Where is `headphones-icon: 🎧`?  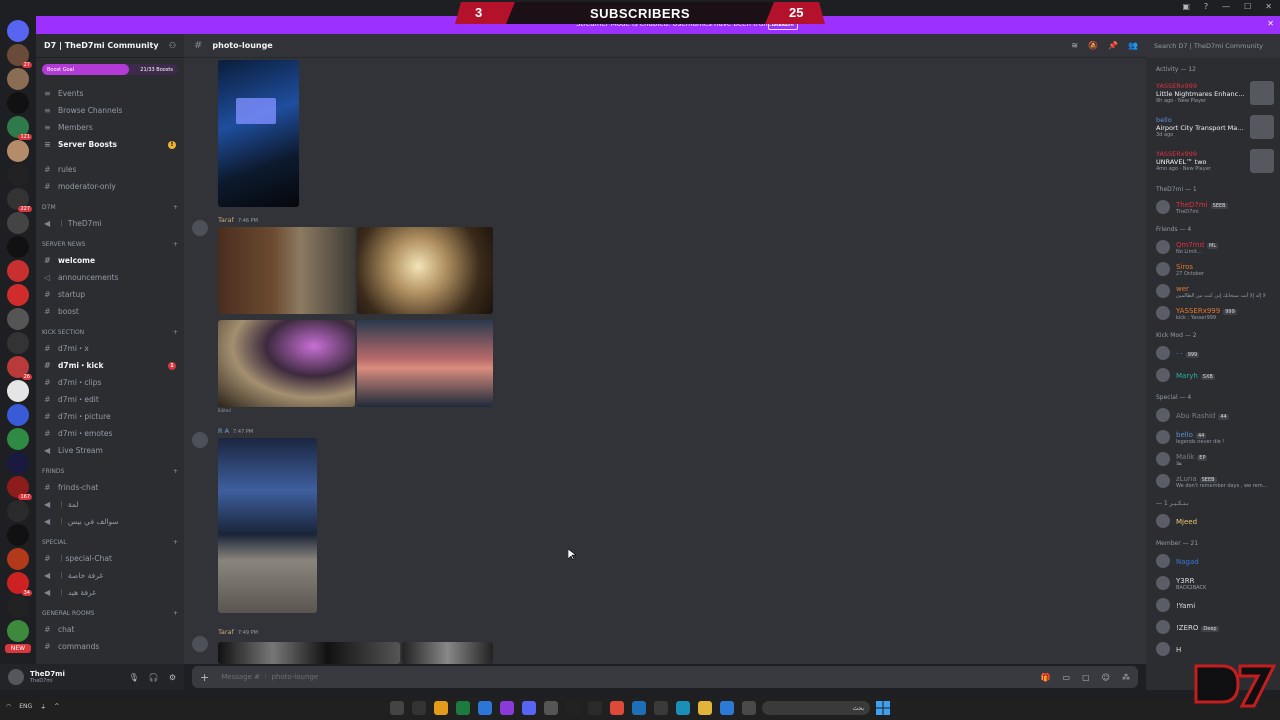 headphones-icon: 🎧 is located at coordinates (154, 677).